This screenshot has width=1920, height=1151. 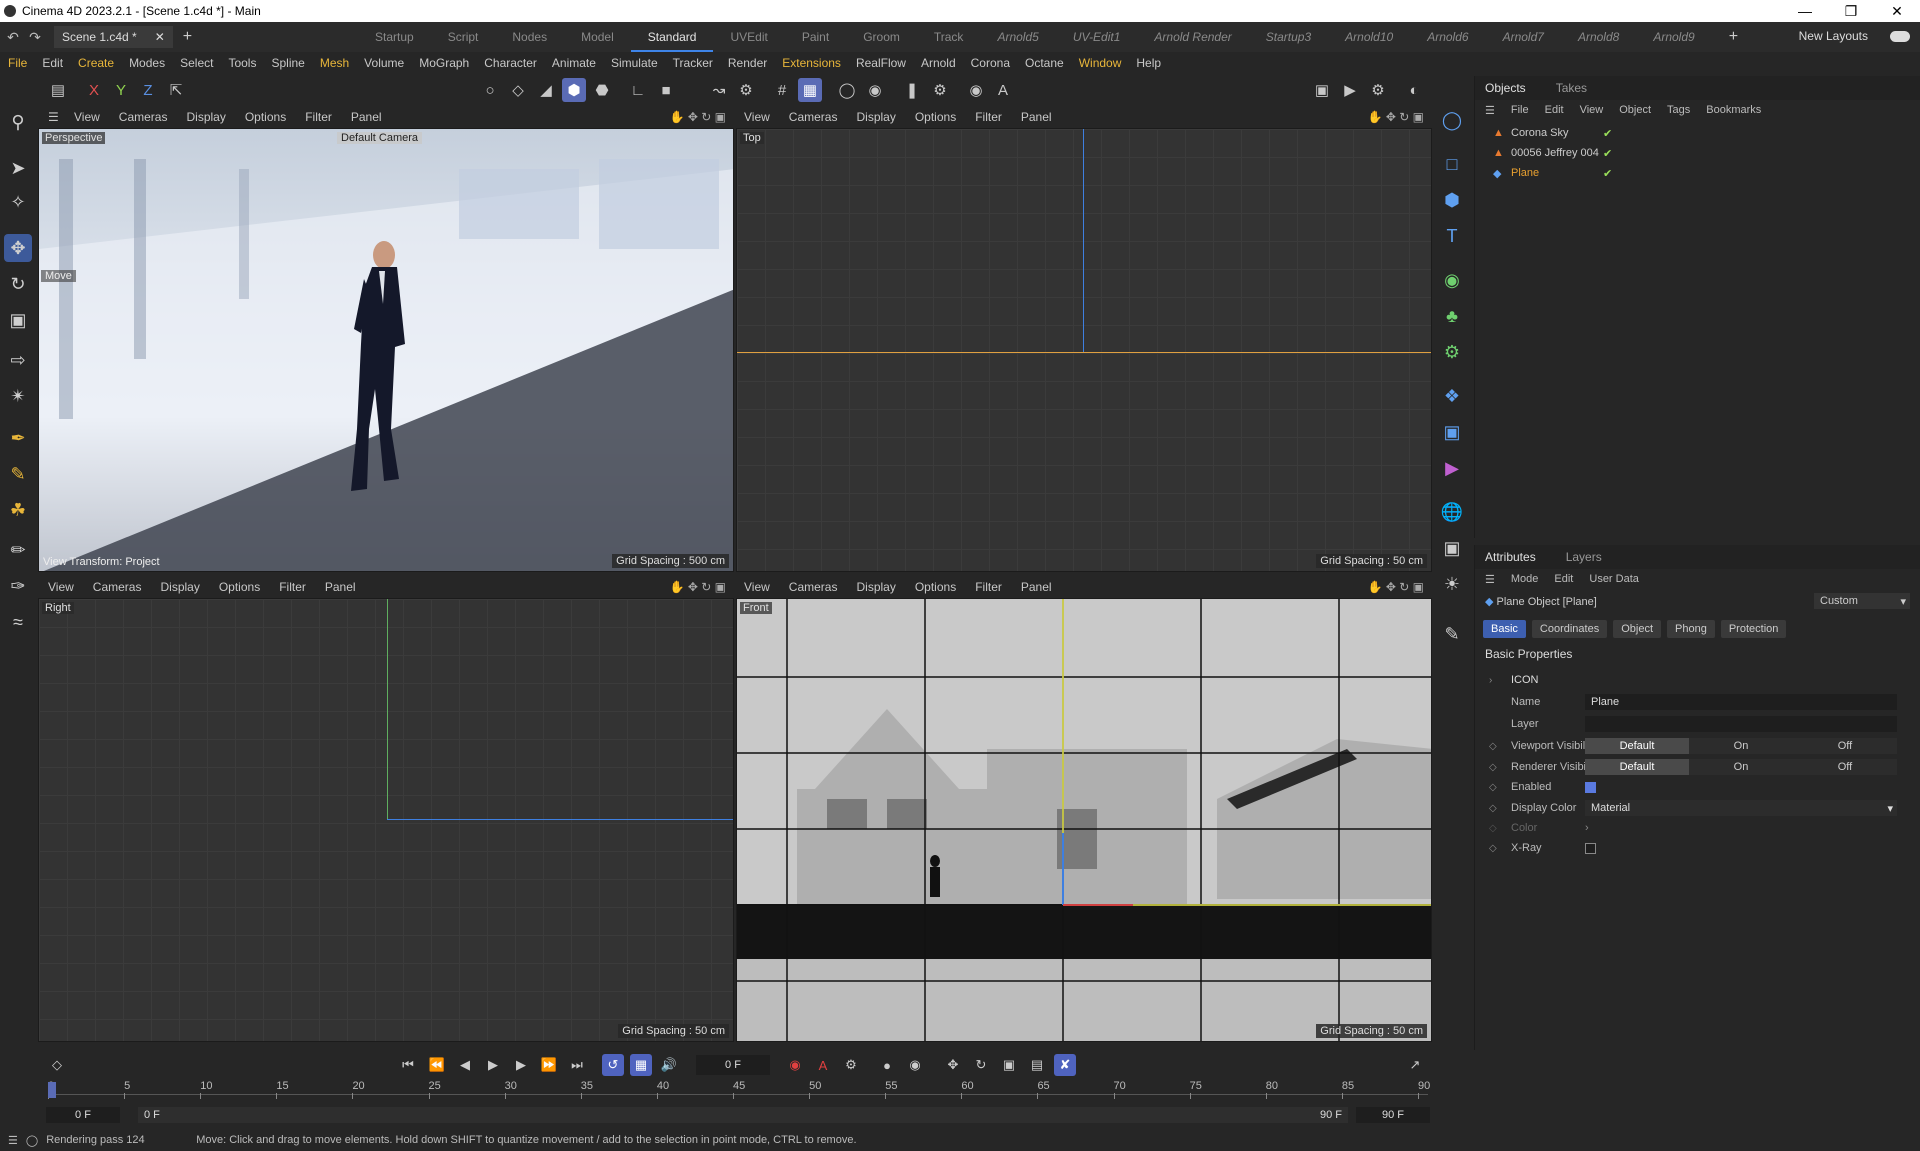 I want to click on renderer-on-option: On, so click(x=1741, y=767).